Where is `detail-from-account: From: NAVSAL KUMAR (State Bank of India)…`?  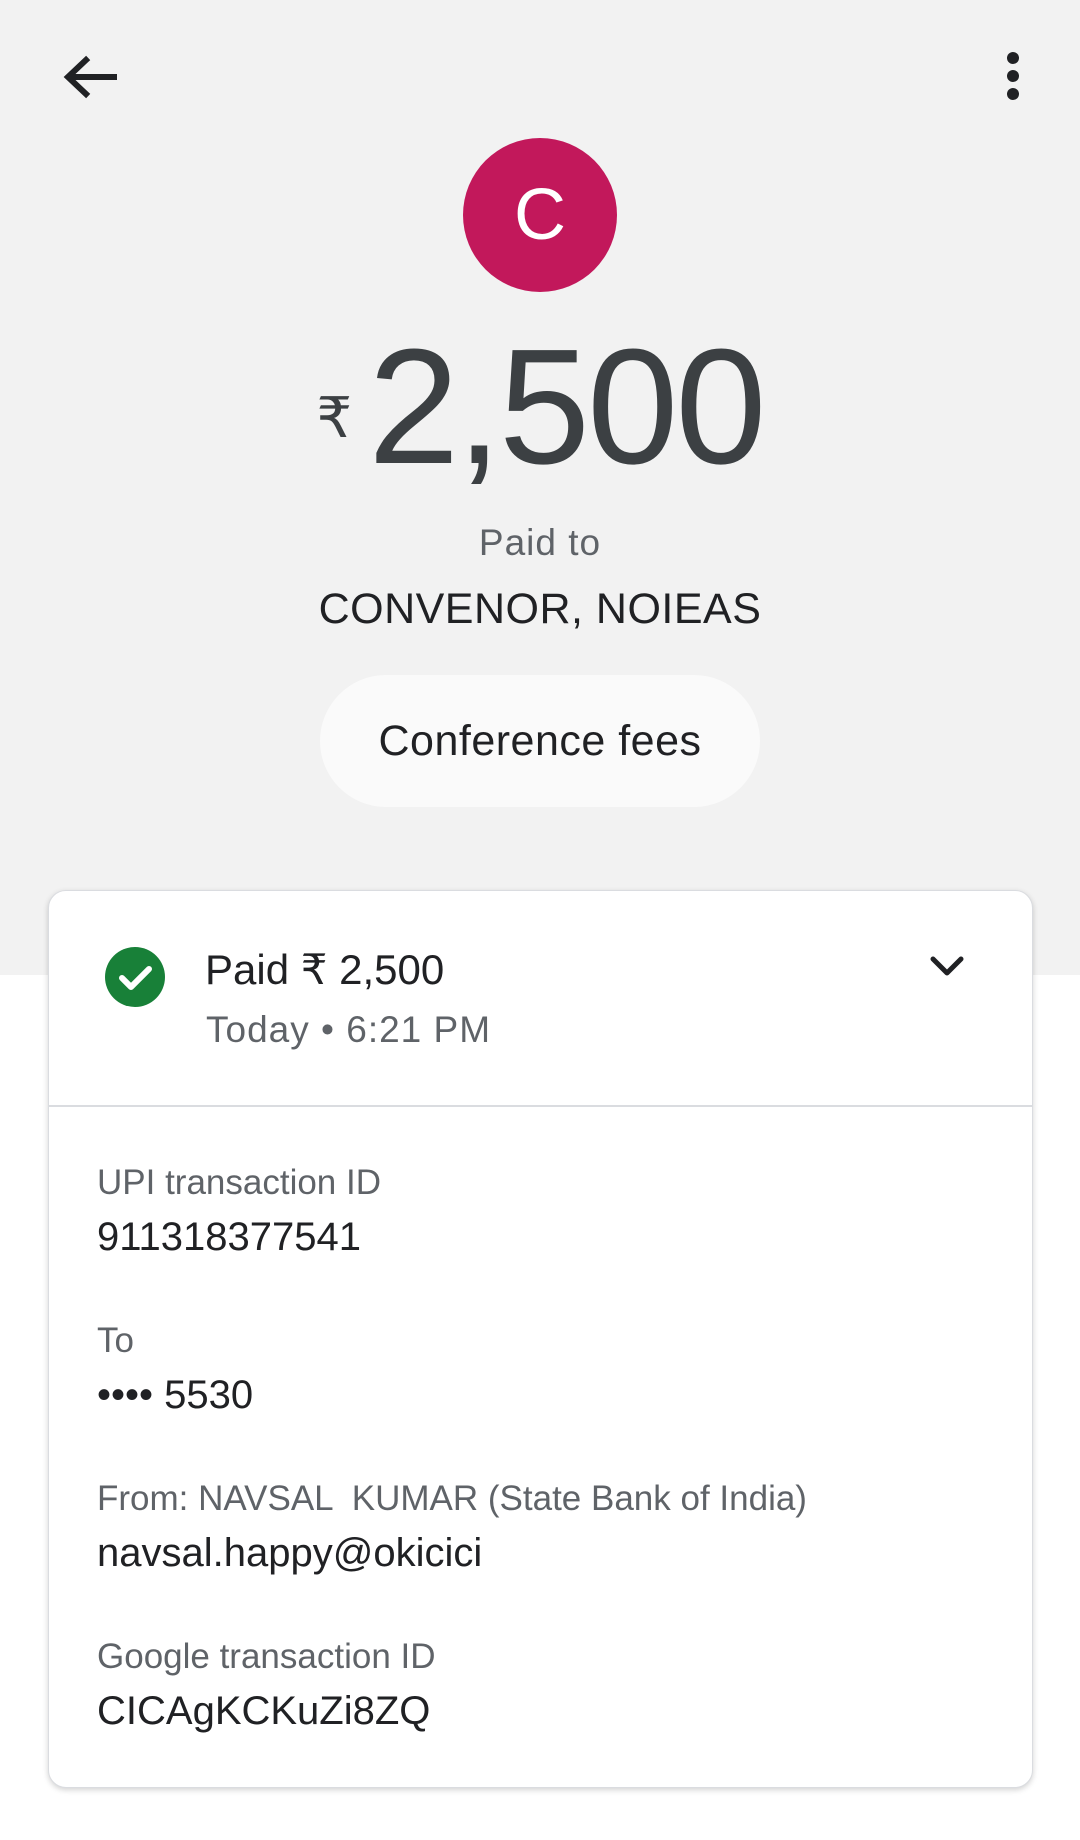 detail-from-account: From: NAVSAL KUMAR (State Bank of India)… is located at coordinates (452, 1527).